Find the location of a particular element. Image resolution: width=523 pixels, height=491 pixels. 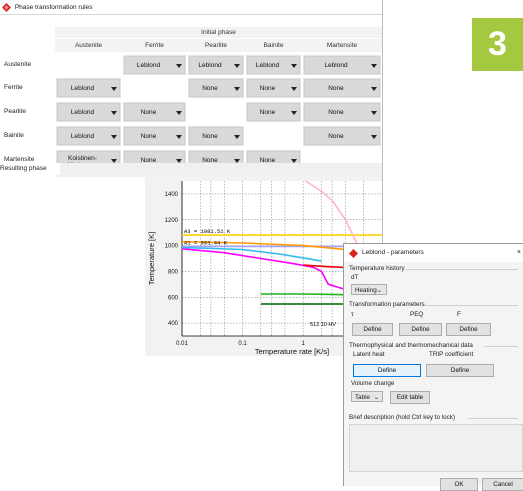

hardness-annotation: 512.10 HV is located at coordinates (323, 325).